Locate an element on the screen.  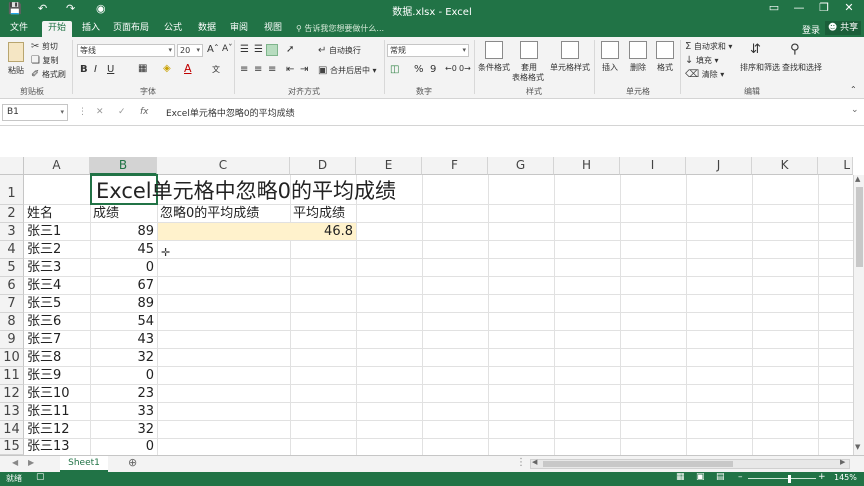
ribbon-options-icon: ▭ is located at coordinates (774, 7).